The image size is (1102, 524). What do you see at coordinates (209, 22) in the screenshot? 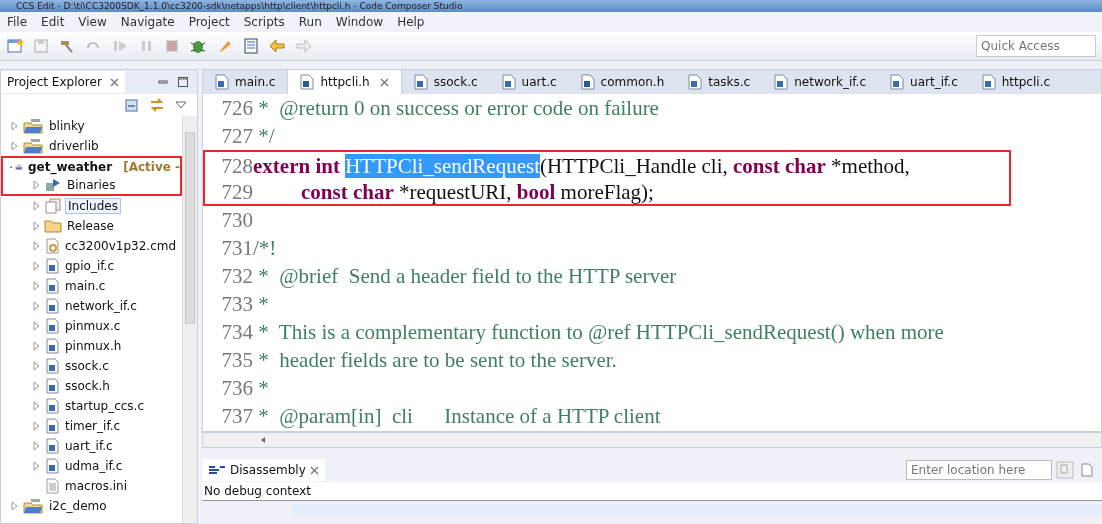
I see `menu-item: Project` at bounding box center [209, 22].